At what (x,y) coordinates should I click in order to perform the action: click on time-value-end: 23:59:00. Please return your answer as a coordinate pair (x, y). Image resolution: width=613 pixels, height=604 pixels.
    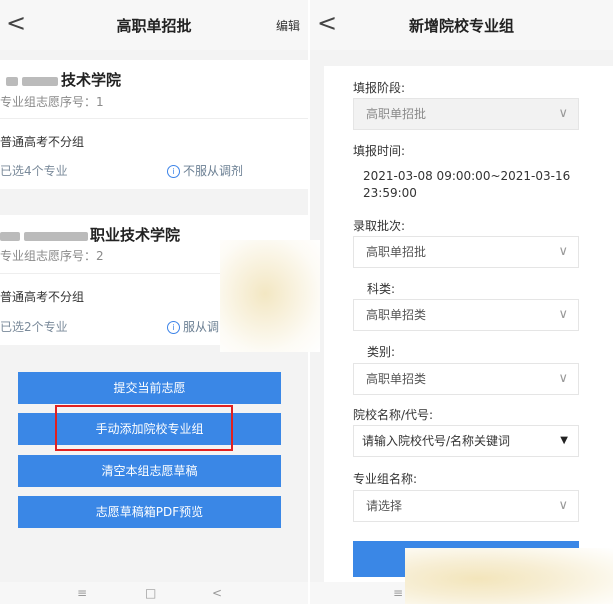
    Looking at the image, I should click on (390, 193).